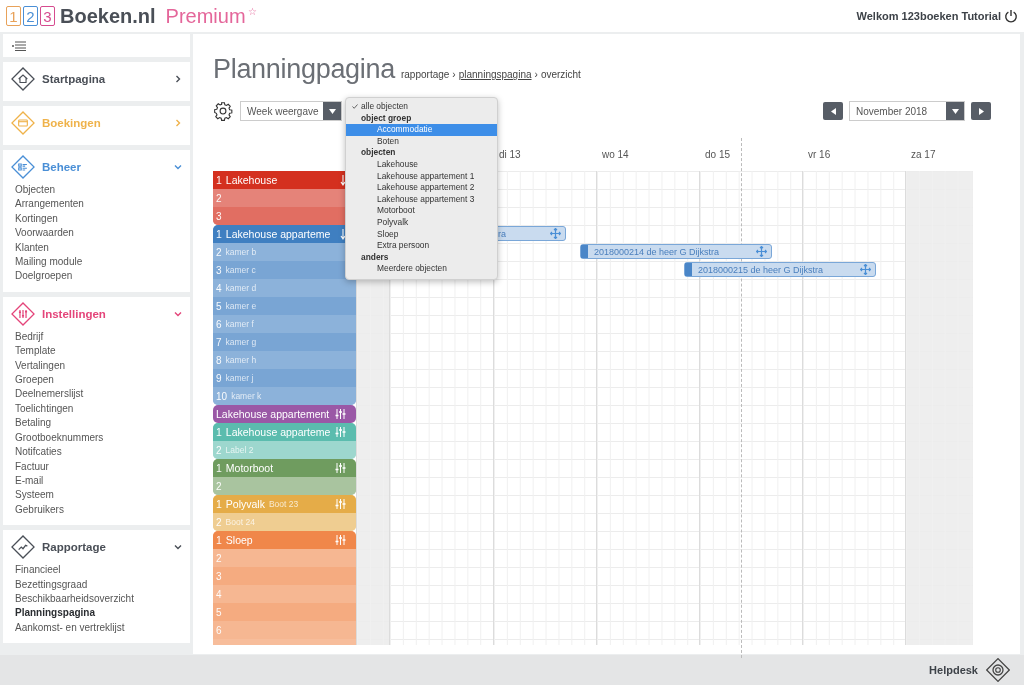 This screenshot has height=685, width=1024. I want to click on row-number: 7, so click(219, 342).